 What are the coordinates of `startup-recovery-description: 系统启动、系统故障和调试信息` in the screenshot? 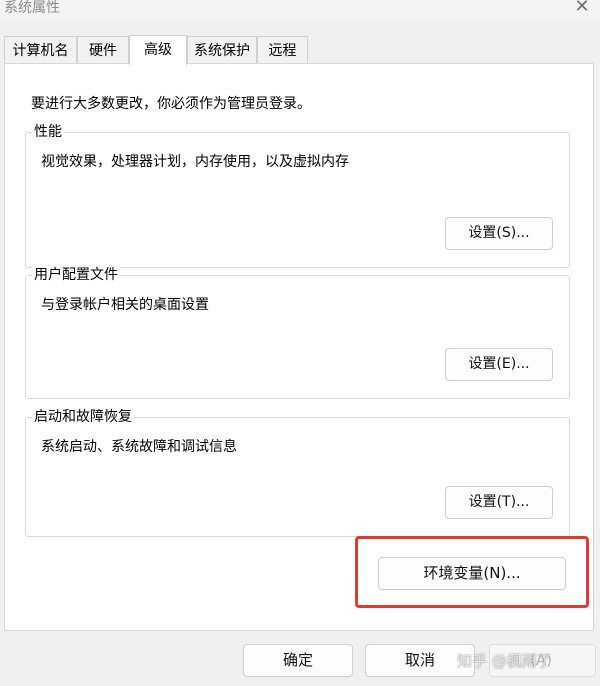 It's located at (139, 447).